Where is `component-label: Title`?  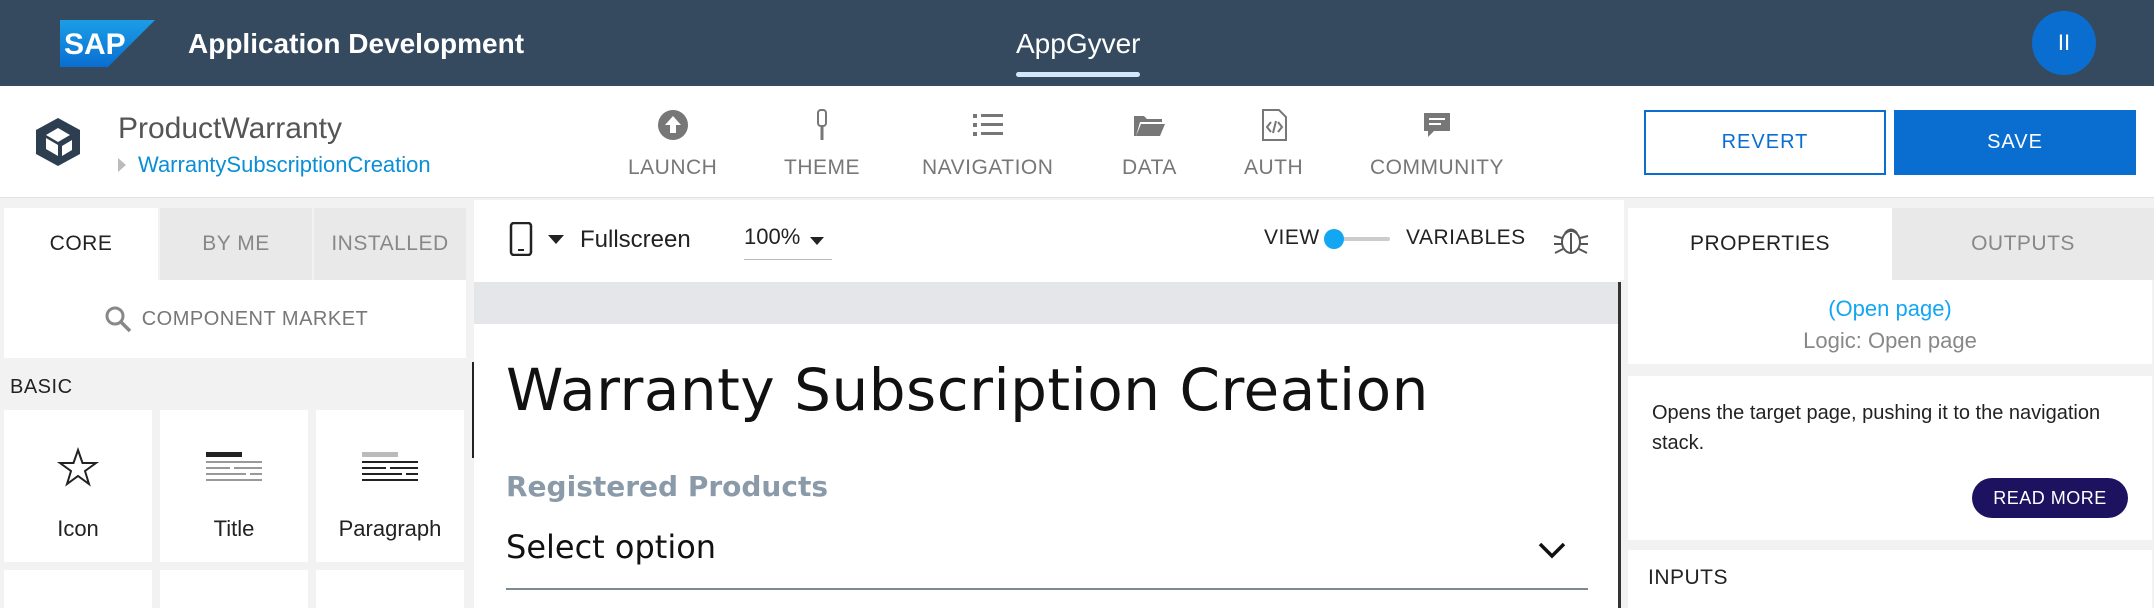 component-label: Title is located at coordinates (234, 528).